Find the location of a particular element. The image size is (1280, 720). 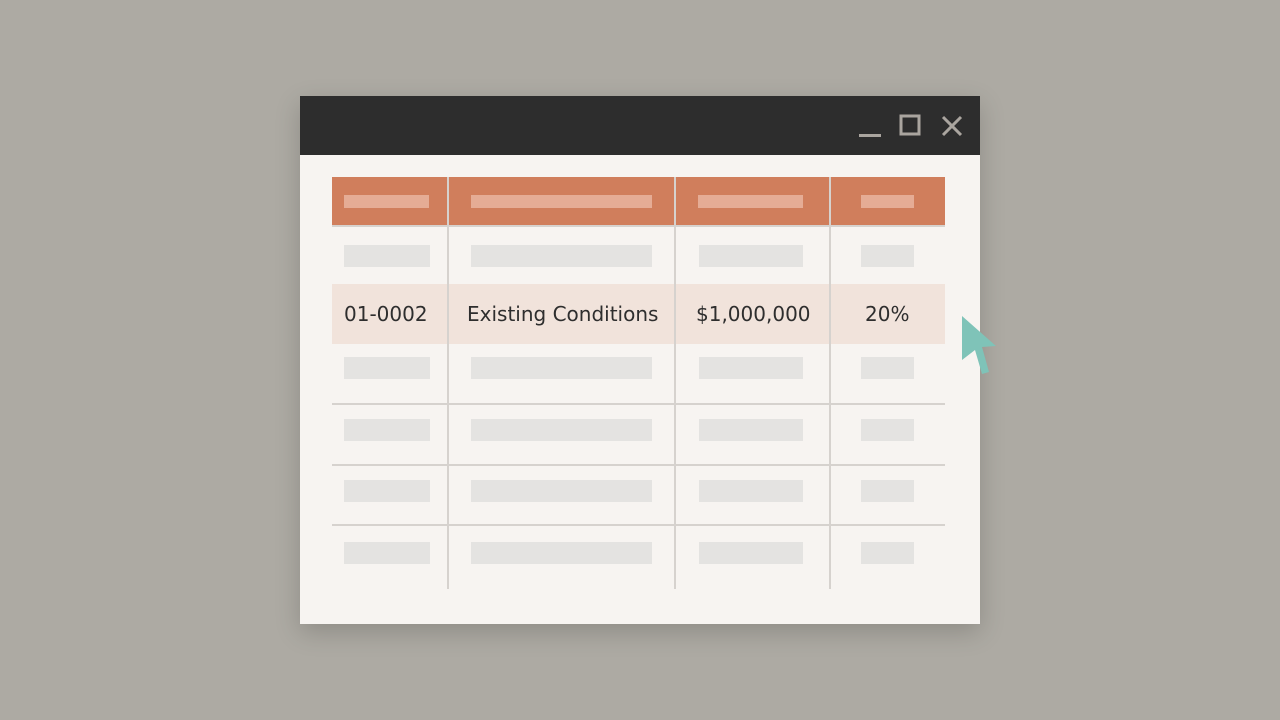

mouse-pointer-icon is located at coordinates (979, 345).